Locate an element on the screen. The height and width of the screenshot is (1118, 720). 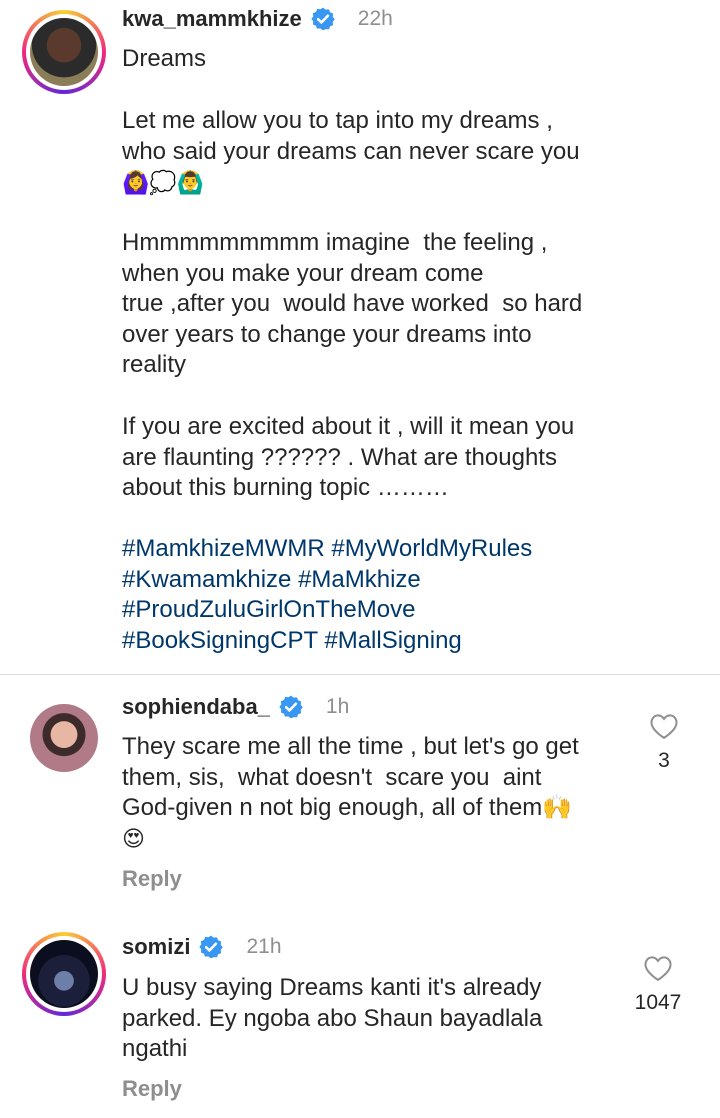
divider is located at coordinates (360, 674).